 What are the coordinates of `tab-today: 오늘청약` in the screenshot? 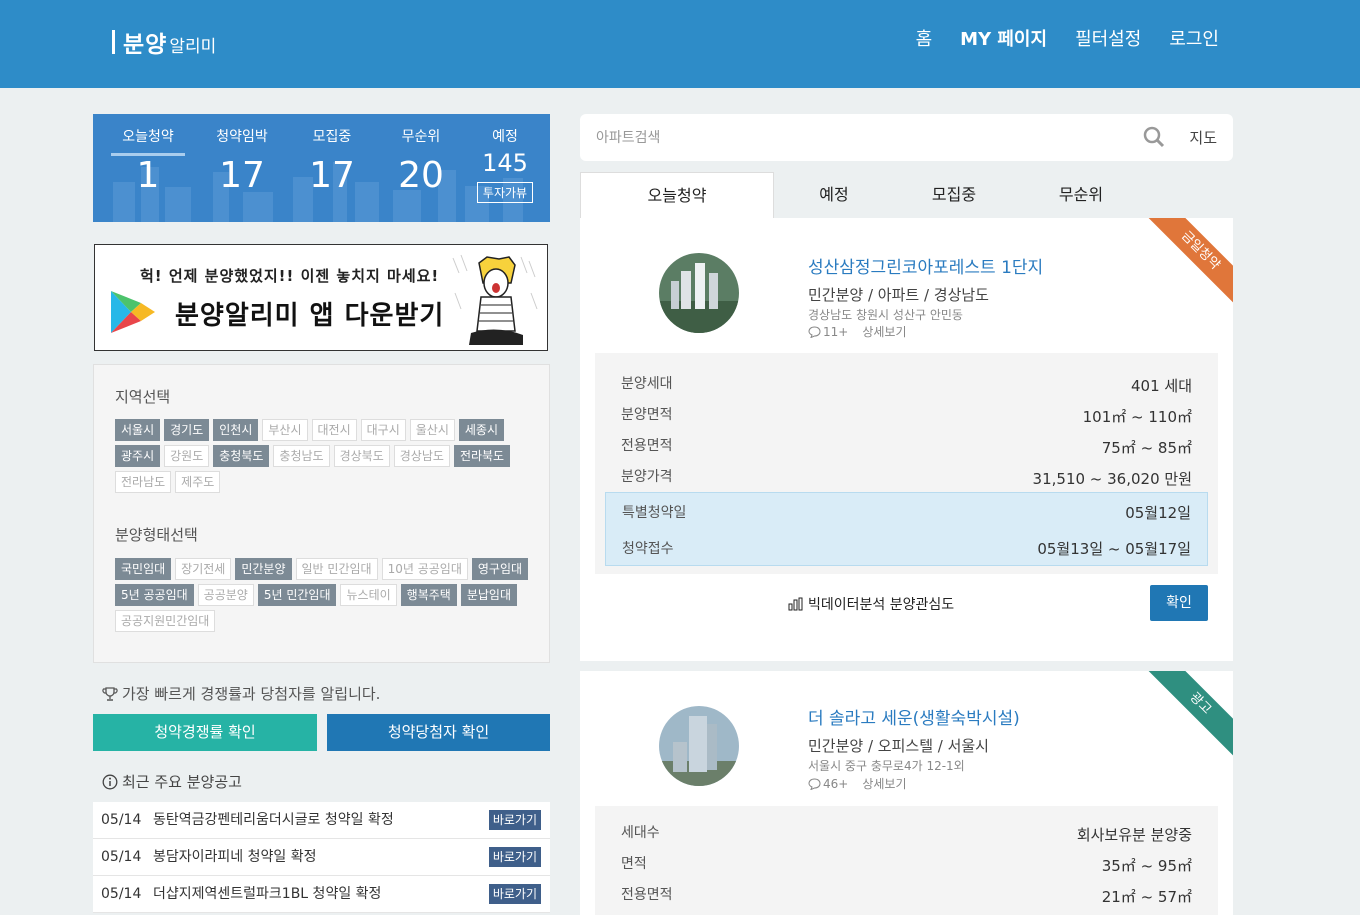 It's located at (677, 195).